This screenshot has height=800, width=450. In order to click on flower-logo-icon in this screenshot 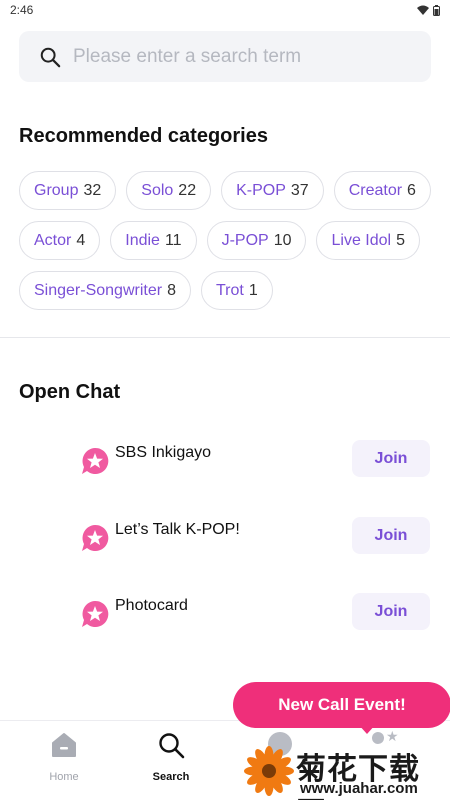, I will do `click(269, 771)`.